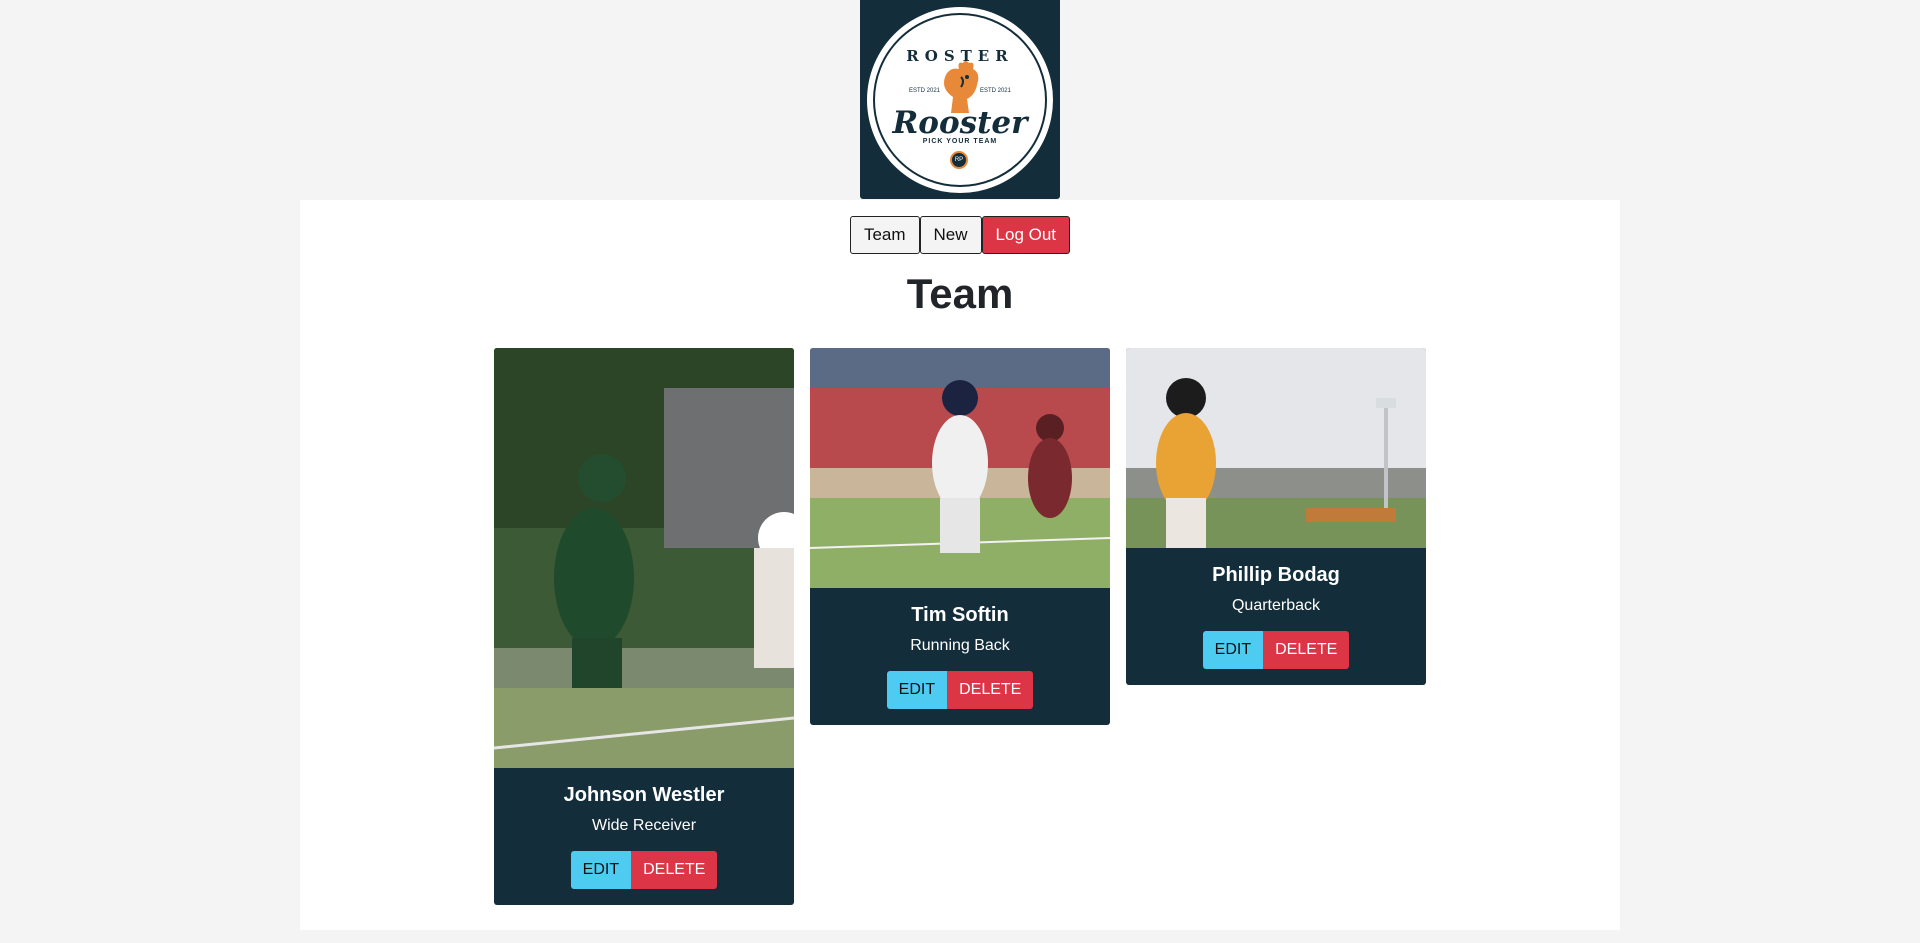  Describe the element at coordinates (995, 90) in the screenshot. I see `logo-est-right: ESTD 2021` at that location.